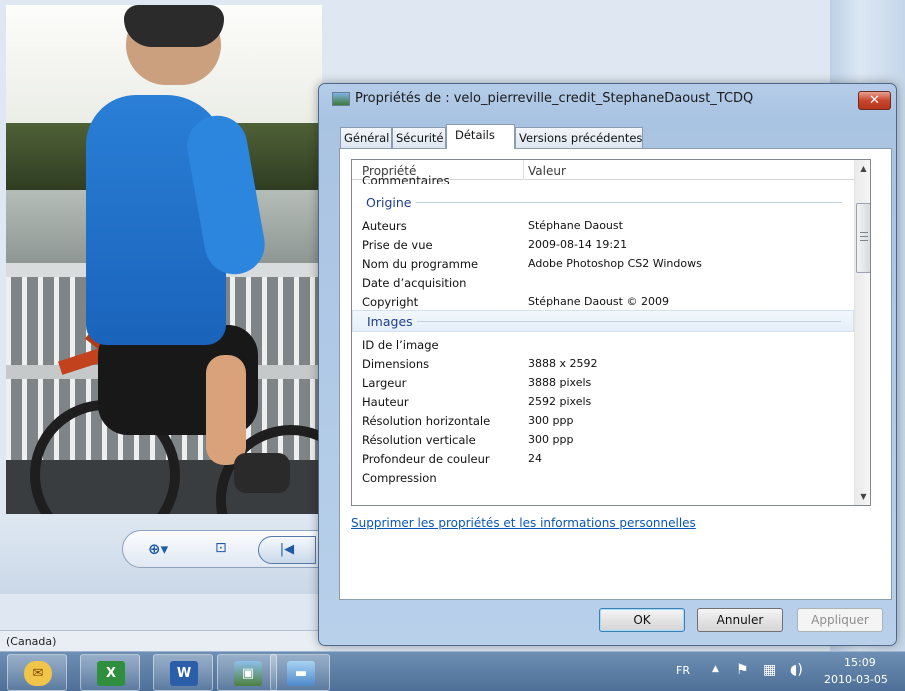 This screenshot has height=691, width=905. What do you see at coordinates (862, 496) in the screenshot?
I see `scroll-down-arrow-icon: ▼` at bounding box center [862, 496].